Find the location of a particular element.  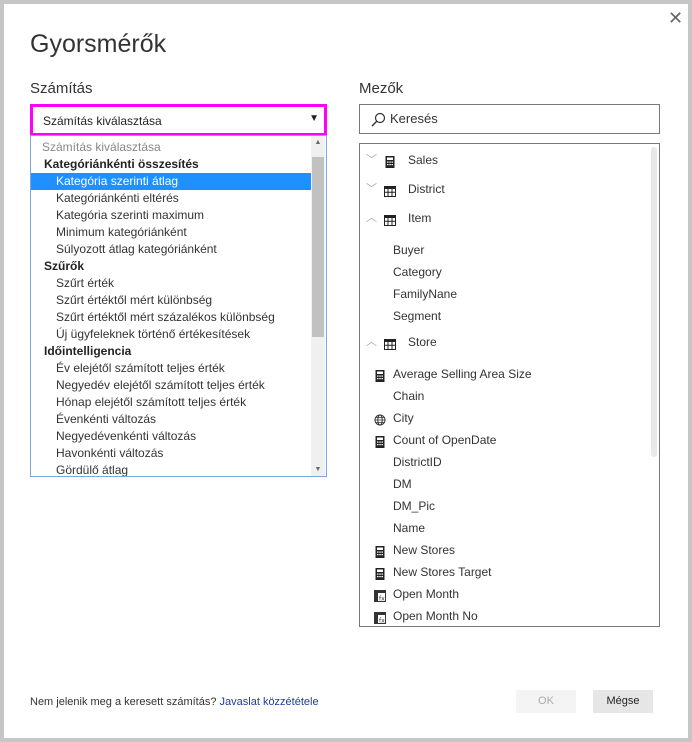

field-item: City is located at coordinates (505, 418).